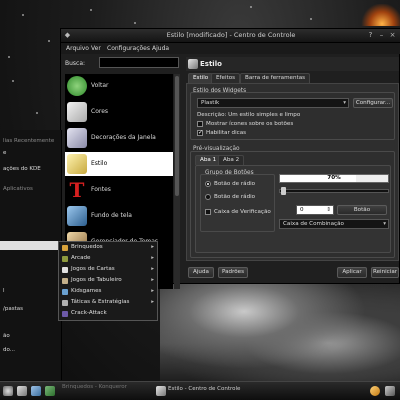  What do you see at coordinates (31, 311) in the screenshot?
I see `sidepanel-item: /pastas` at bounding box center [31, 311].